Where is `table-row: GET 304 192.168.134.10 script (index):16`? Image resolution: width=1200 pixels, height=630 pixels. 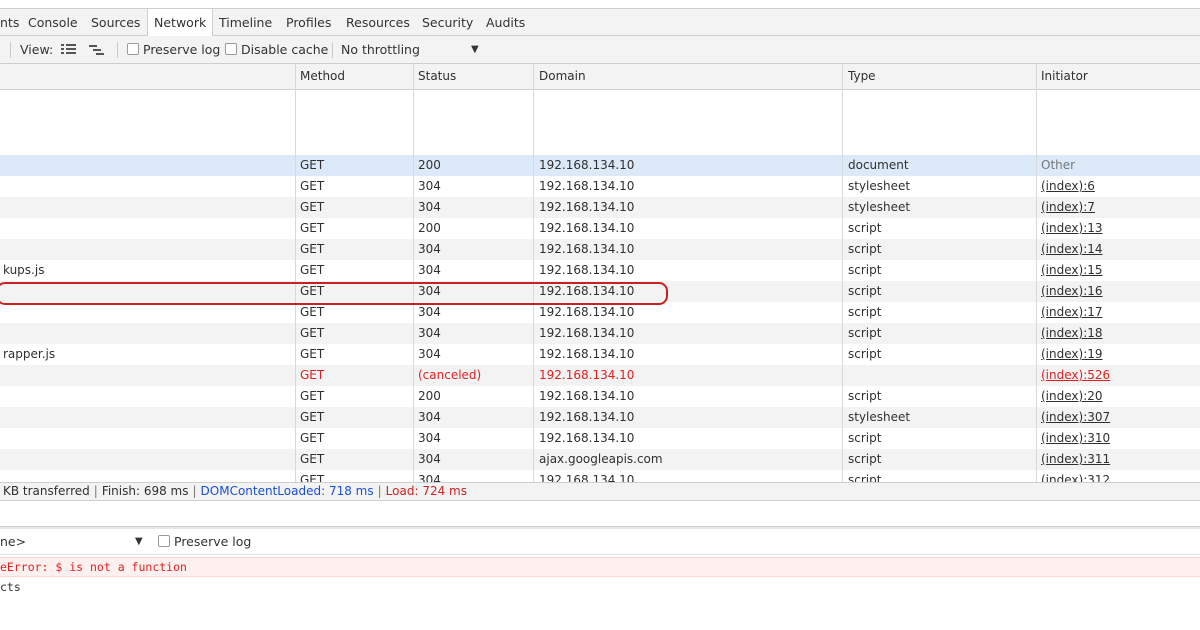 table-row: GET 304 192.168.134.10 script (index):16 is located at coordinates (600, 291).